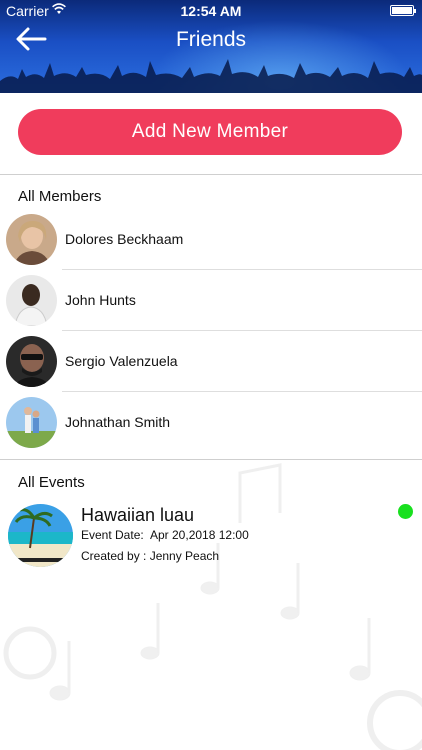 This screenshot has height=750, width=422. What do you see at coordinates (118, 422) in the screenshot?
I see `member-name: Johnathan Smith` at bounding box center [118, 422].